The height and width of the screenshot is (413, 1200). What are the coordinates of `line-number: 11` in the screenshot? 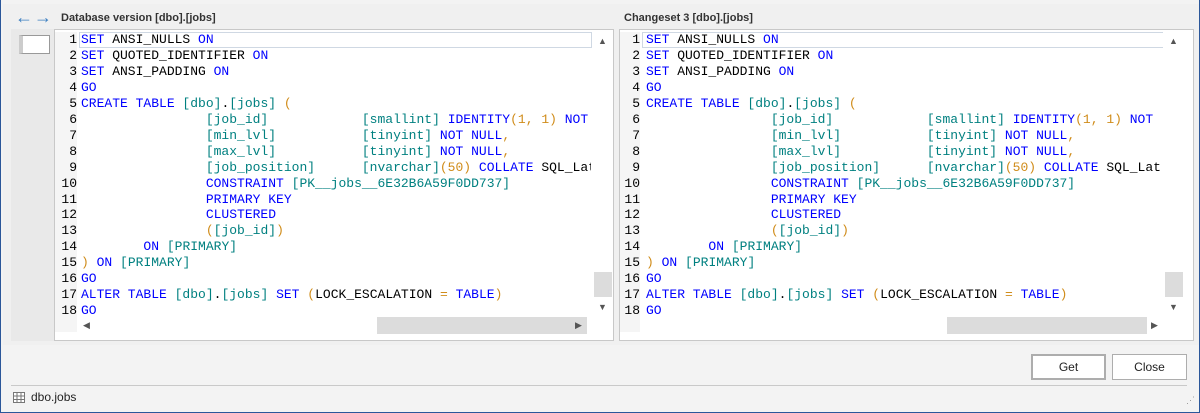 It's located at (69, 199).